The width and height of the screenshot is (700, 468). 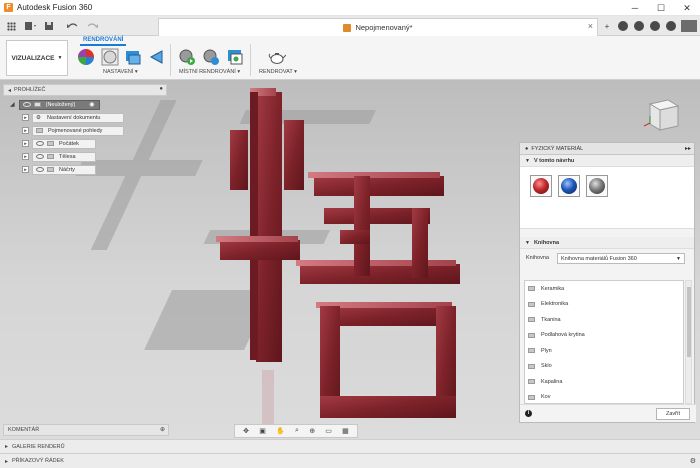 What do you see at coordinates (687, 8) in the screenshot?
I see `close-window-button: ✕` at bounding box center [687, 8].